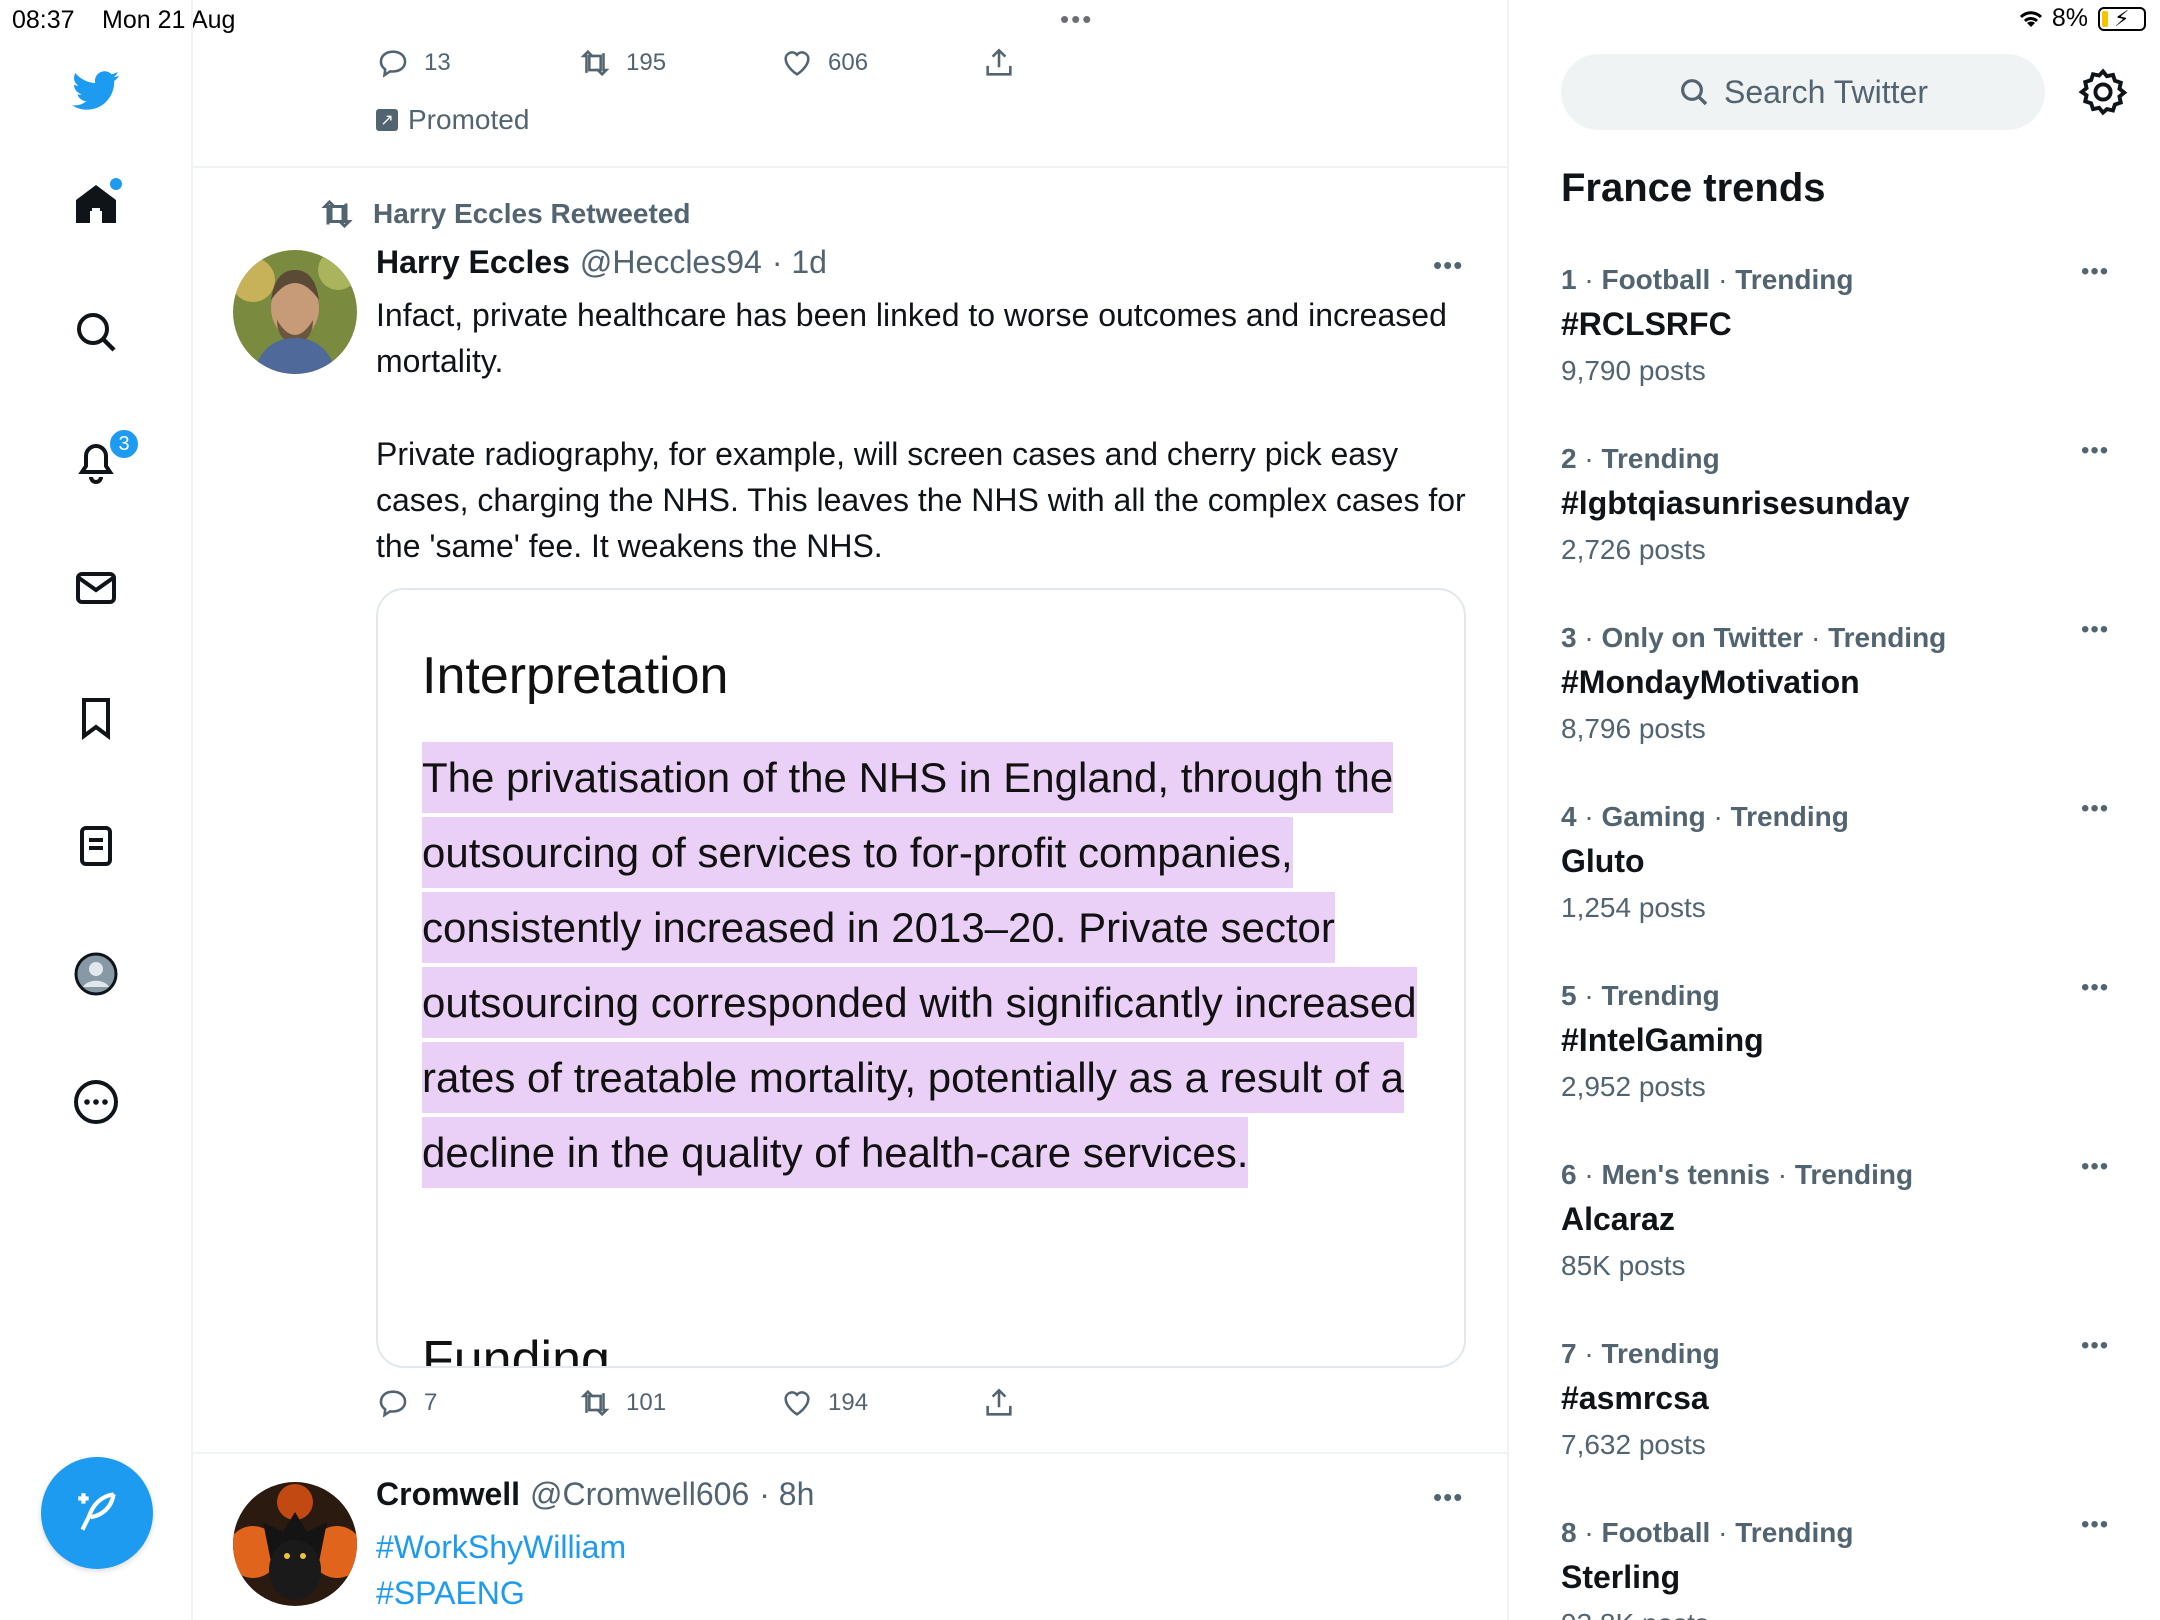 The height and width of the screenshot is (1620, 2160). Describe the element at coordinates (393, 1404) in the screenshot. I see `reply-icon` at that location.